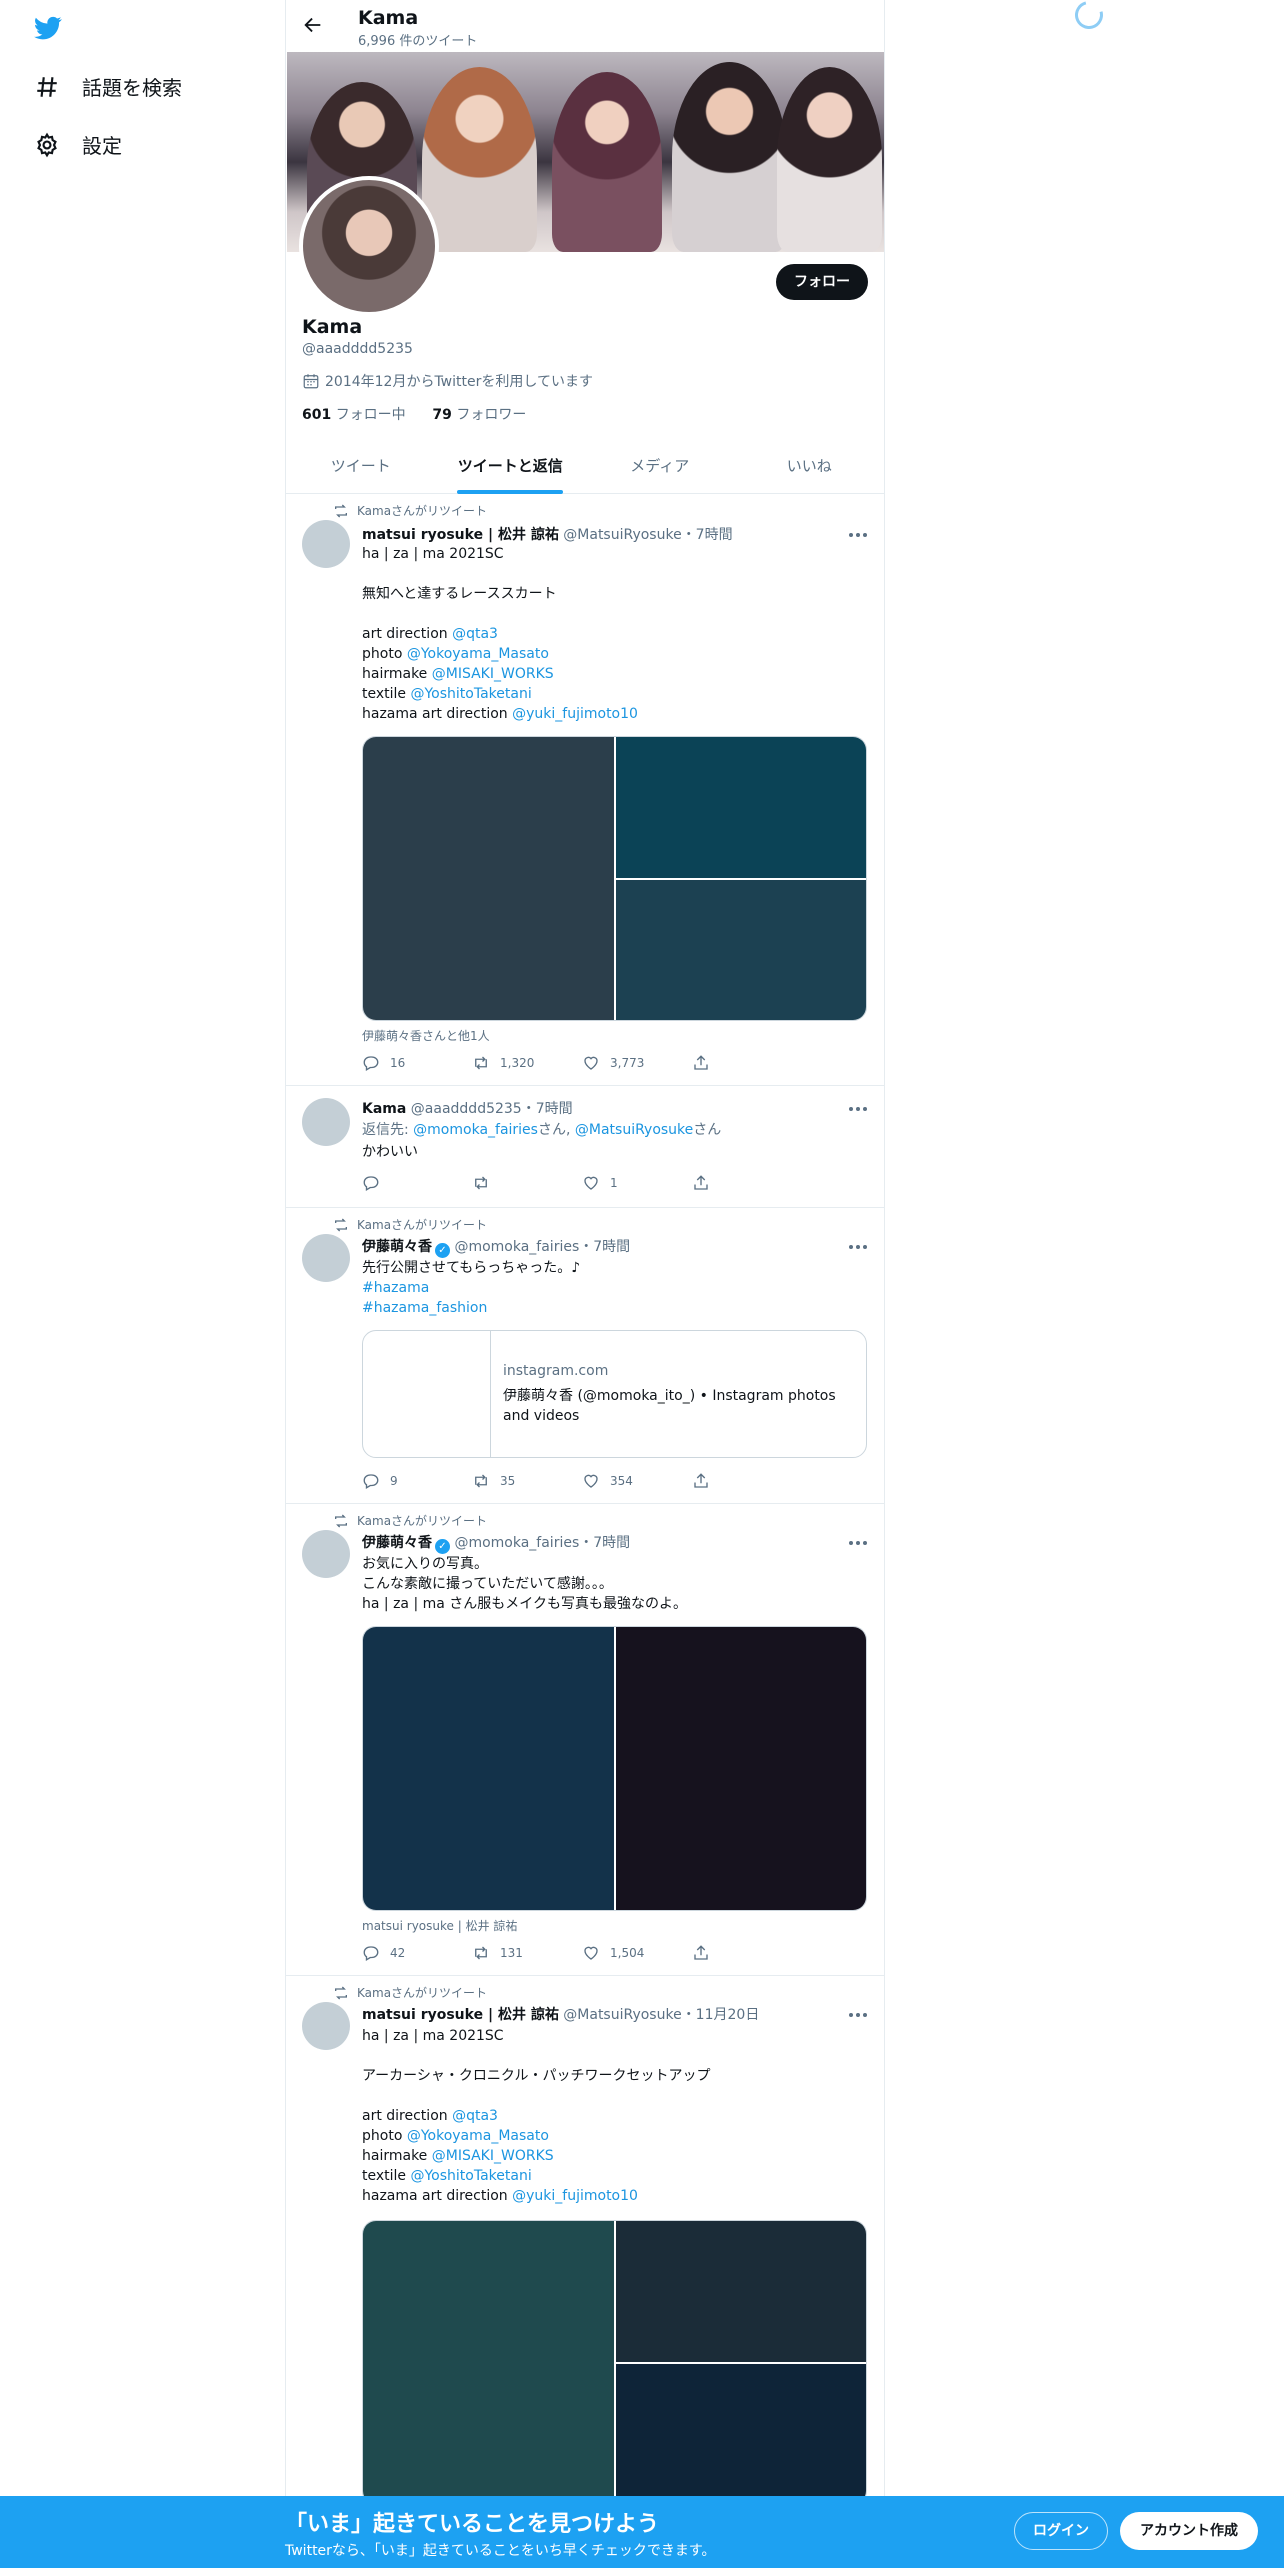 The width and height of the screenshot is (1284, 2568). I want to click on like-button: 1, so click(637, 1183).